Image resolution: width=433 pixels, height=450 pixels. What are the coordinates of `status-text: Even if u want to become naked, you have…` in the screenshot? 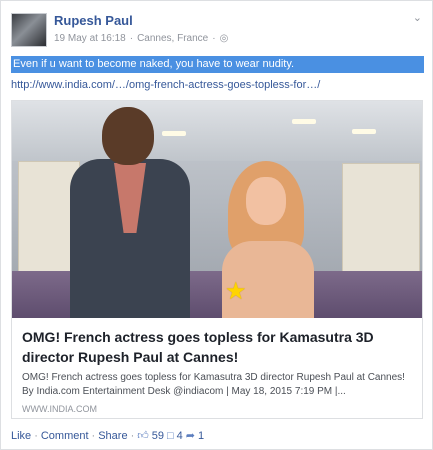 It's located at (217, 64).